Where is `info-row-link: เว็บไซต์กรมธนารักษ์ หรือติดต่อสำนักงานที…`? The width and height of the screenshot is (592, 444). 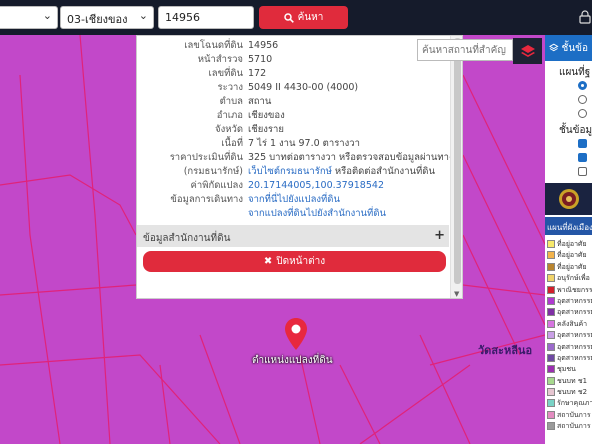 info-row-link: เว็บไซต์กรมธนารักษ์ หรือติดต่อสำนักงานที… is located at coordinates (341, 172).